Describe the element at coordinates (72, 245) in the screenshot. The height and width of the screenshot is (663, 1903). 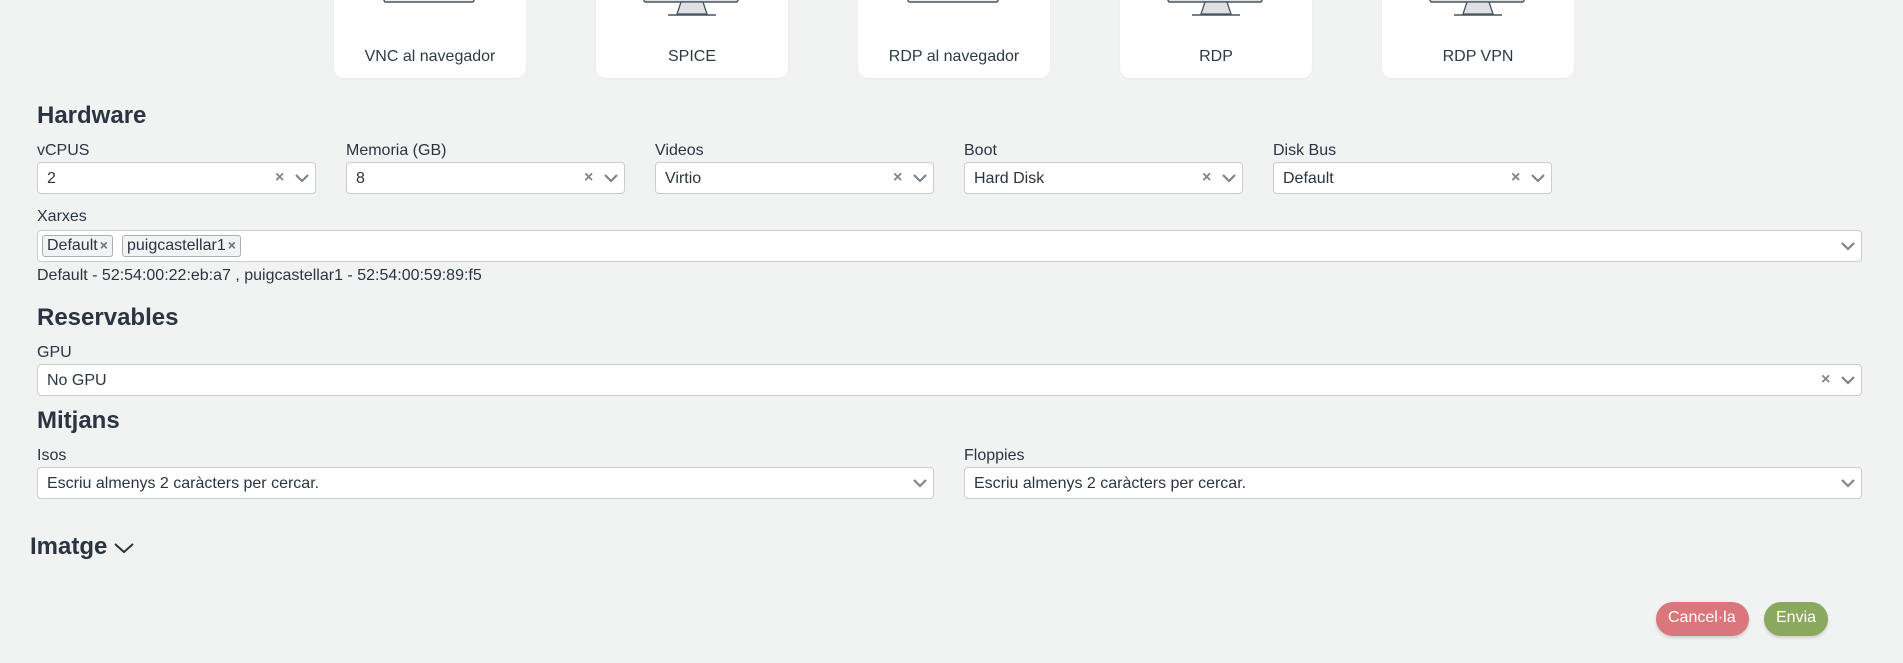
I see `network-chip-label: Default` at that location.